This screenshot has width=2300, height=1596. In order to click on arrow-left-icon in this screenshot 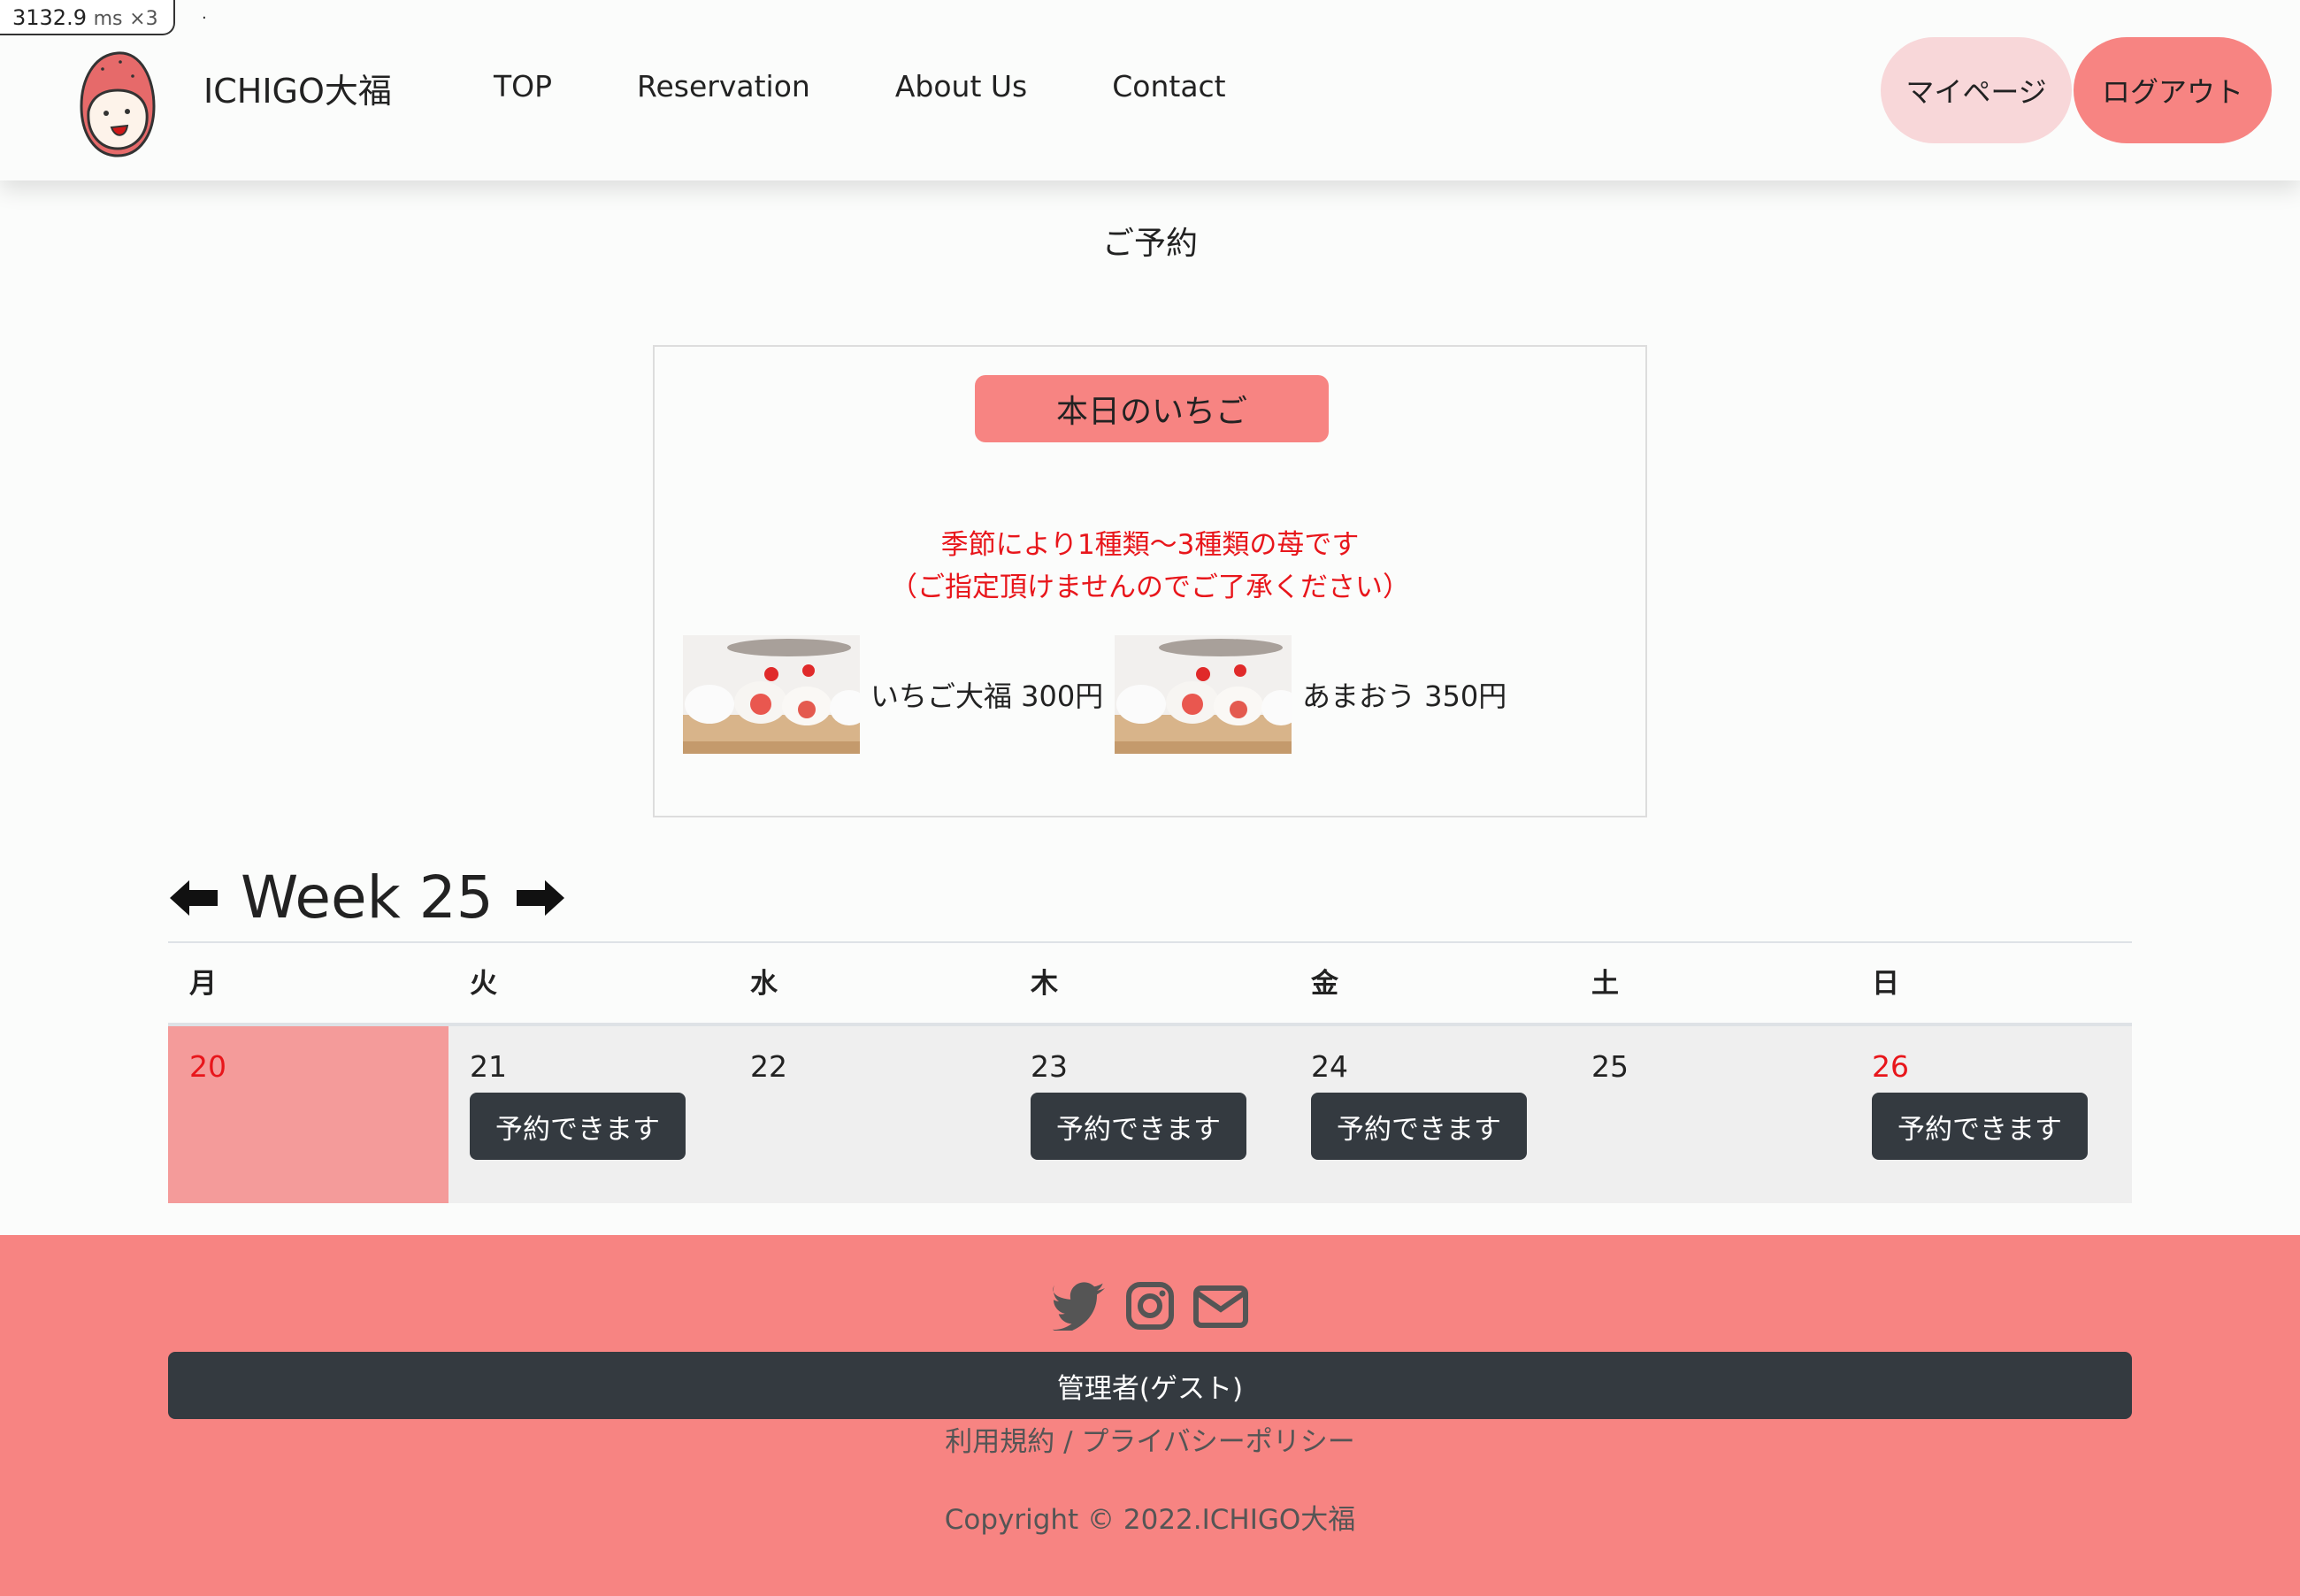, I will do `click(193, 898)`.